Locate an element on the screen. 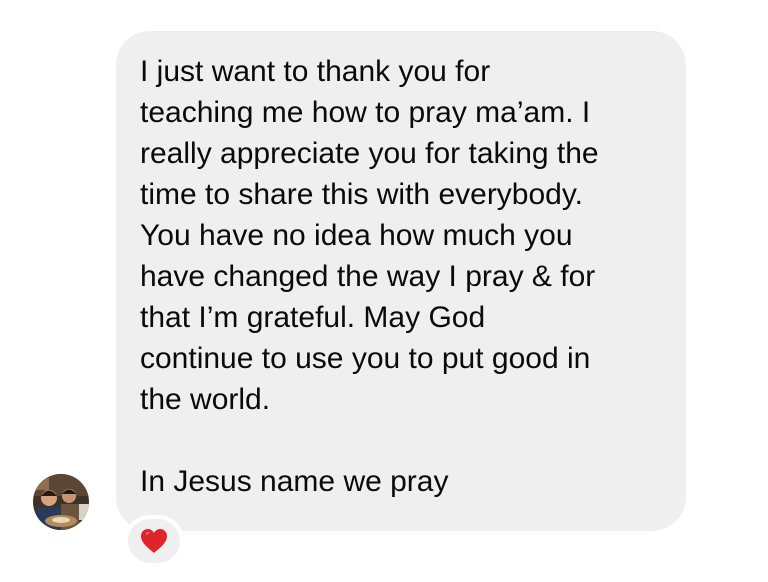  sender-avatar is located at coordinates (61, 502).